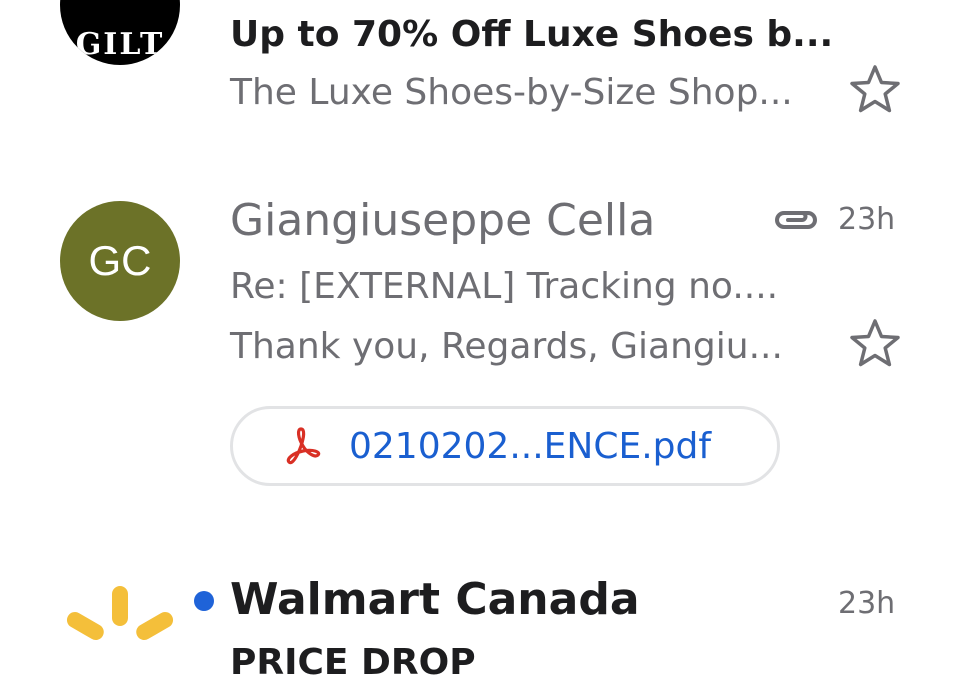  I want to click on email-subject: PRICE DROP, so click(353, 662).